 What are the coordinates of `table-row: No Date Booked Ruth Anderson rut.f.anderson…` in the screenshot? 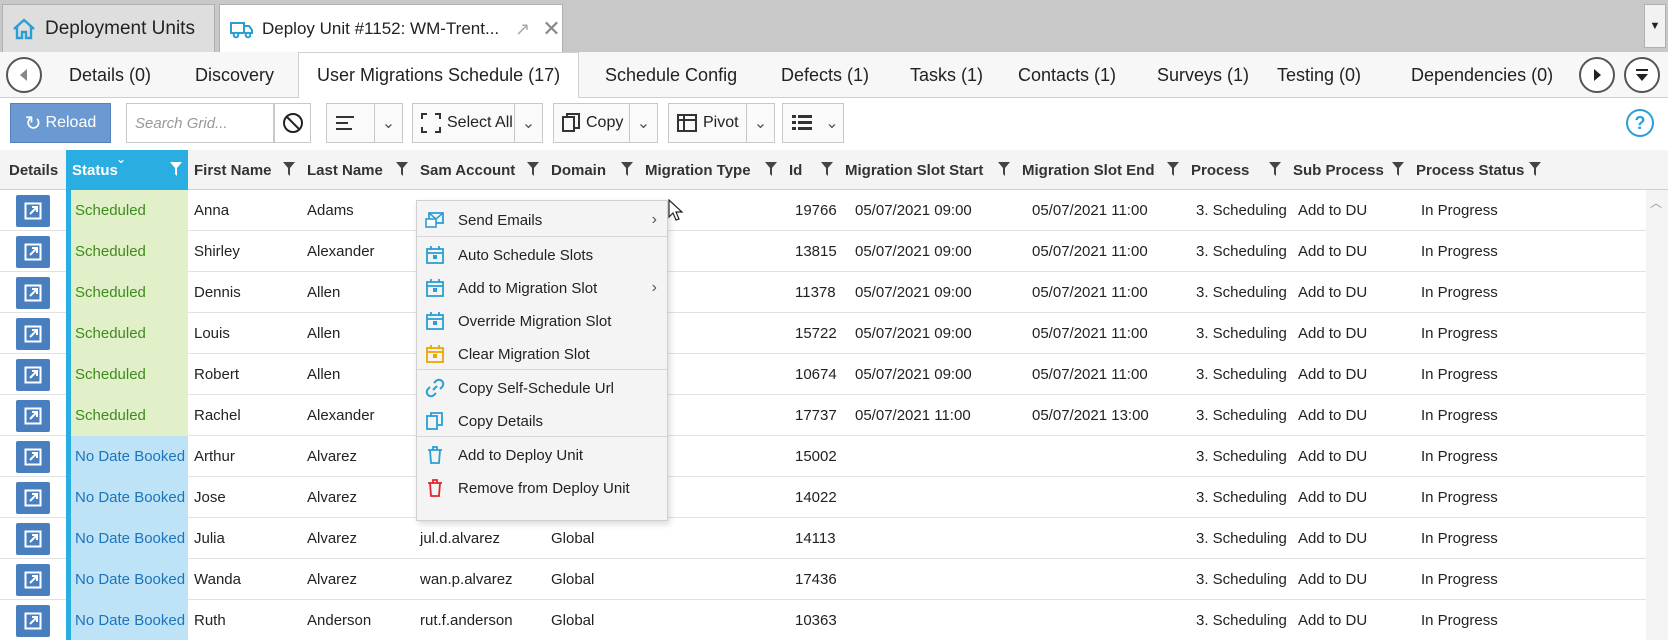 It's located at (823, 620).